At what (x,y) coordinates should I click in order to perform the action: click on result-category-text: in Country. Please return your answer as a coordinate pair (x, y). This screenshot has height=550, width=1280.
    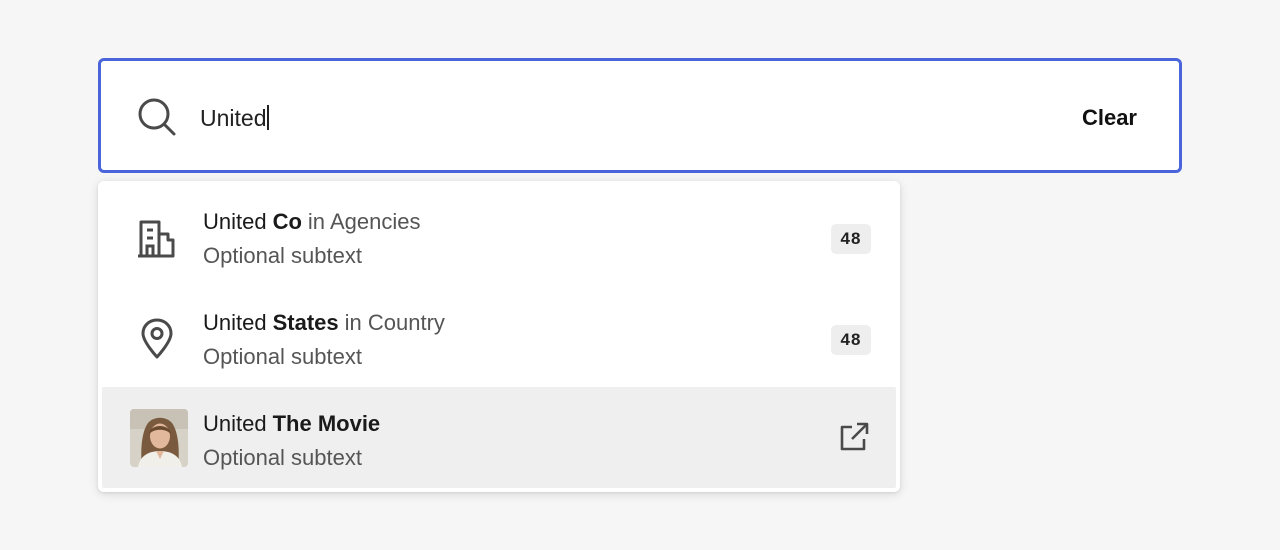
    Looking at the image, I should click on (394, 322).